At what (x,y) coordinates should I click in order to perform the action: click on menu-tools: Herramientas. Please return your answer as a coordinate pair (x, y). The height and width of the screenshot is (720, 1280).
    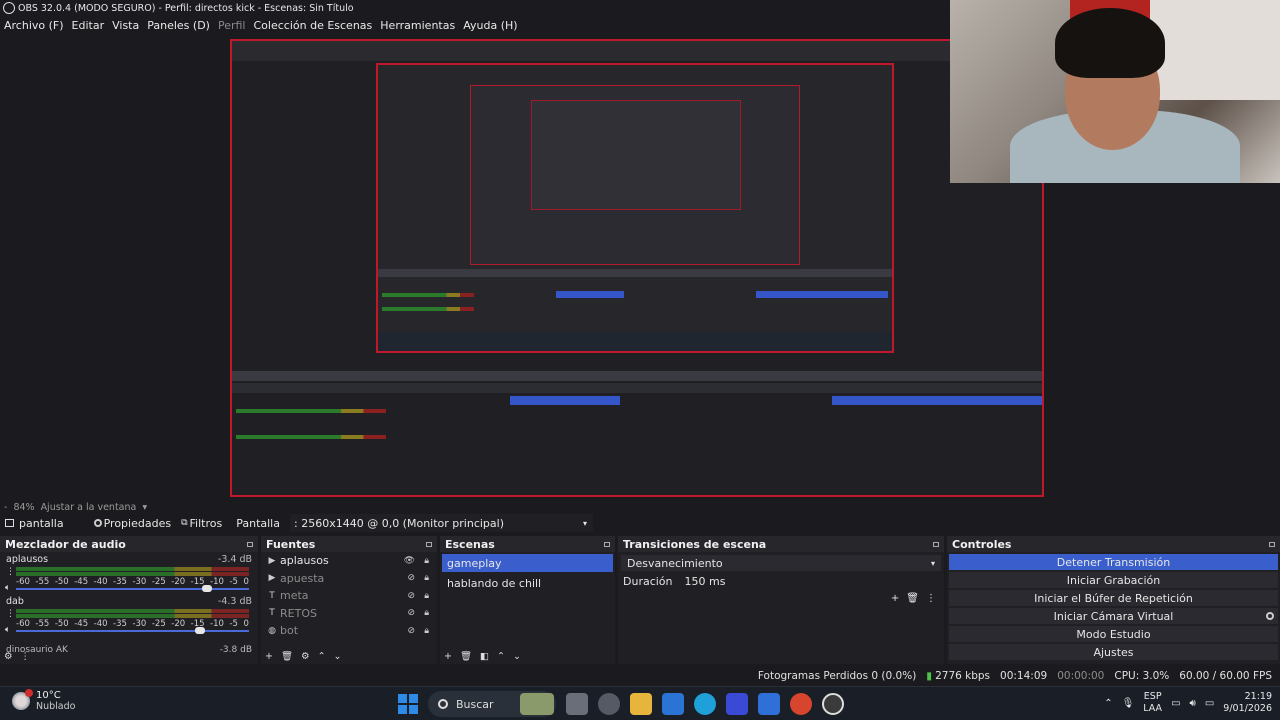
    Looking at the image, I should click on (417, 25).